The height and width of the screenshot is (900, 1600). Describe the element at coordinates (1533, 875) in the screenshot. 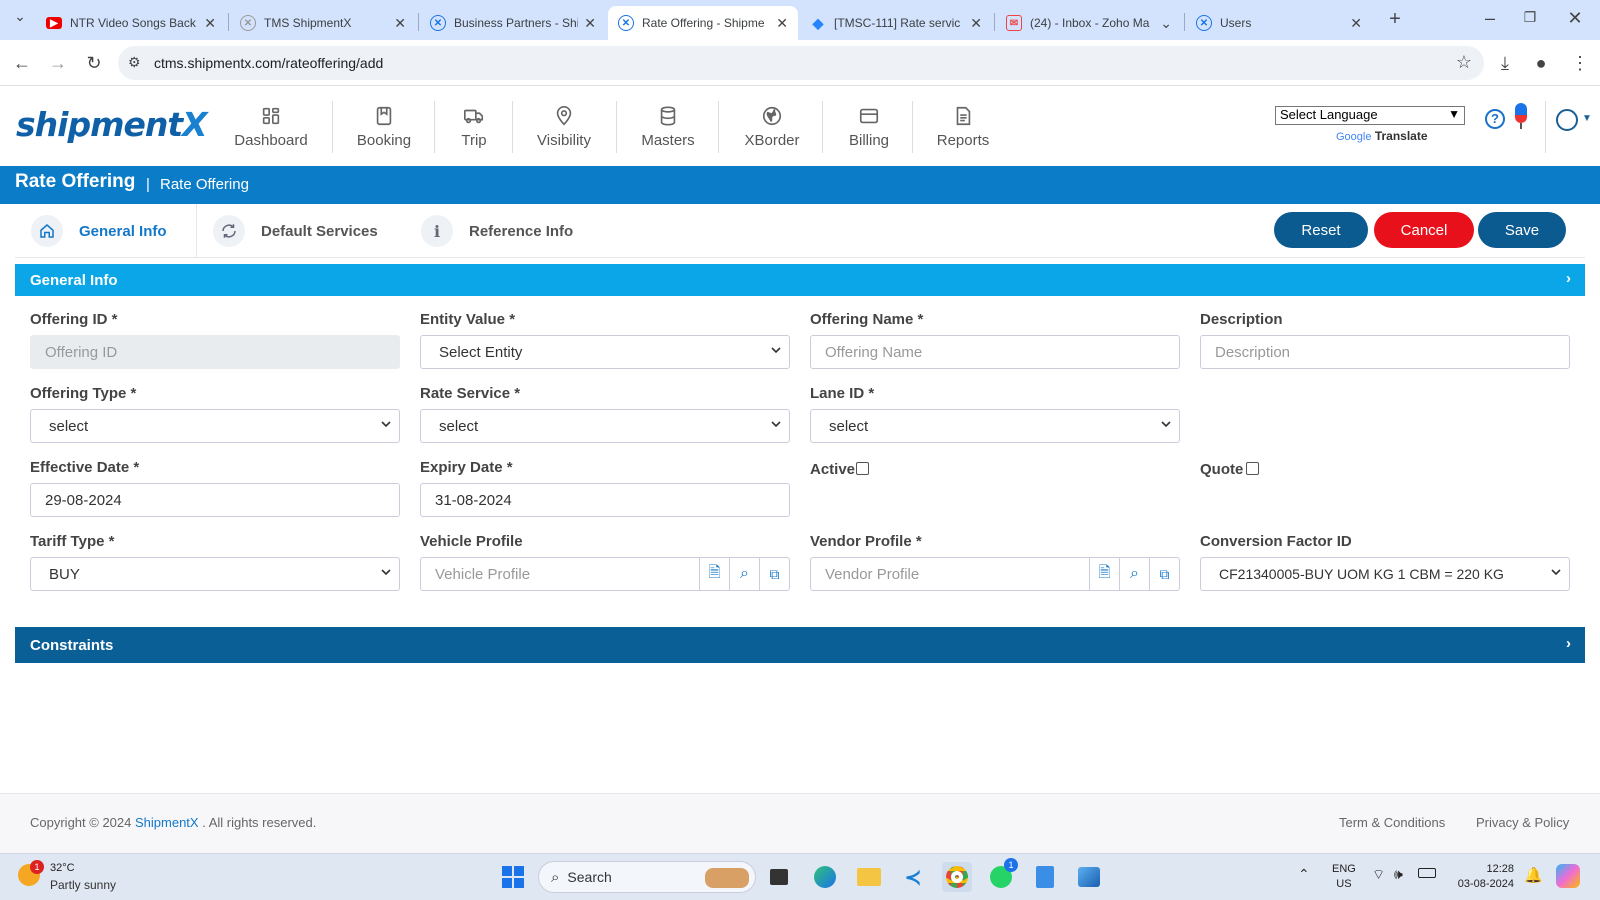

I see `notification-bell-icon: 🔔` at that location.